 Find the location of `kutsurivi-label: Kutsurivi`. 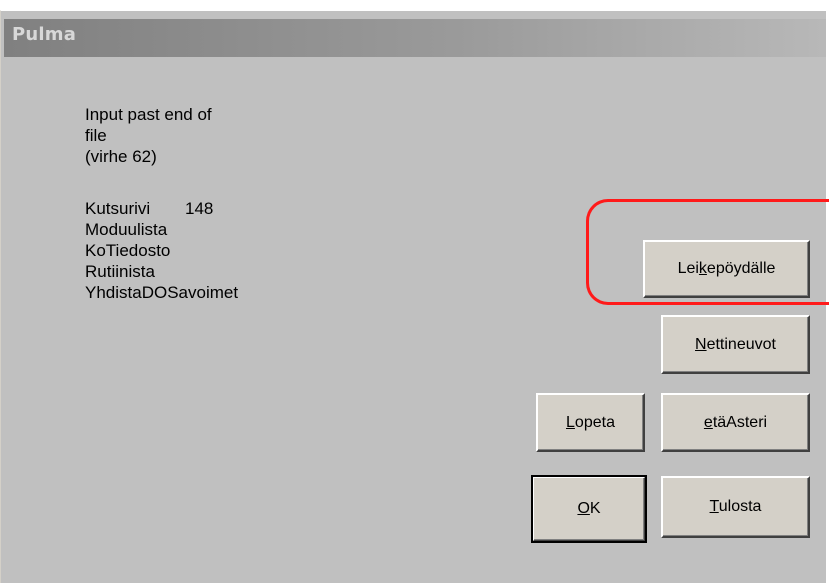

kutsurivi-label: Kutsurivi is located at coordinates (118, 208).